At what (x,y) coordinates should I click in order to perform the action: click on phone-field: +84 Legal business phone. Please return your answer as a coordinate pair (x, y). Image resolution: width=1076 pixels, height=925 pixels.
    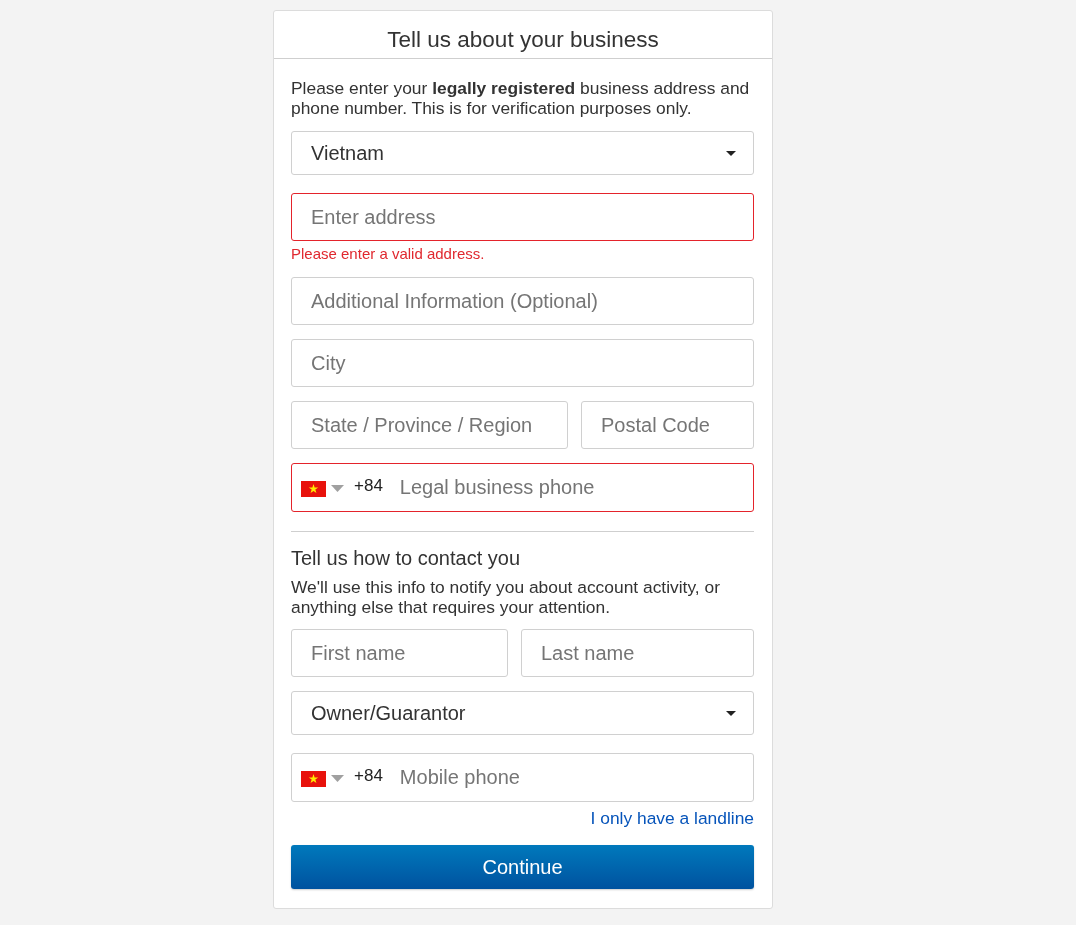
    Looking at the image, I should click on (522, 487).